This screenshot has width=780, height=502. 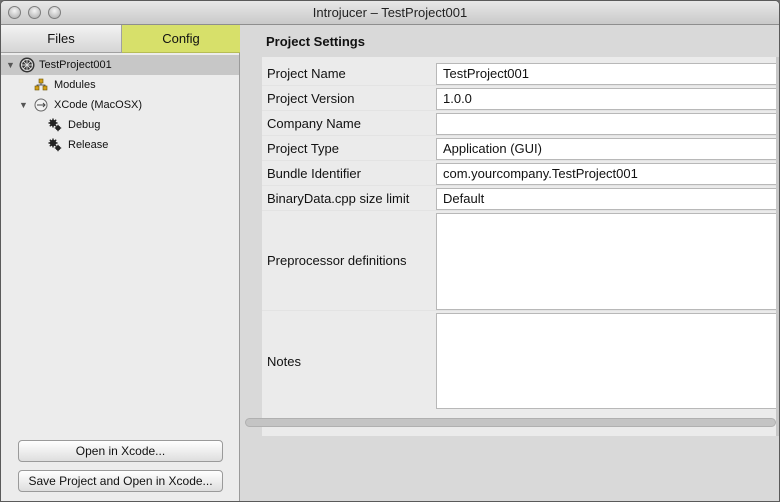 I want to click on preprocessor-definitions-textarea, so click(x=607, y=261).